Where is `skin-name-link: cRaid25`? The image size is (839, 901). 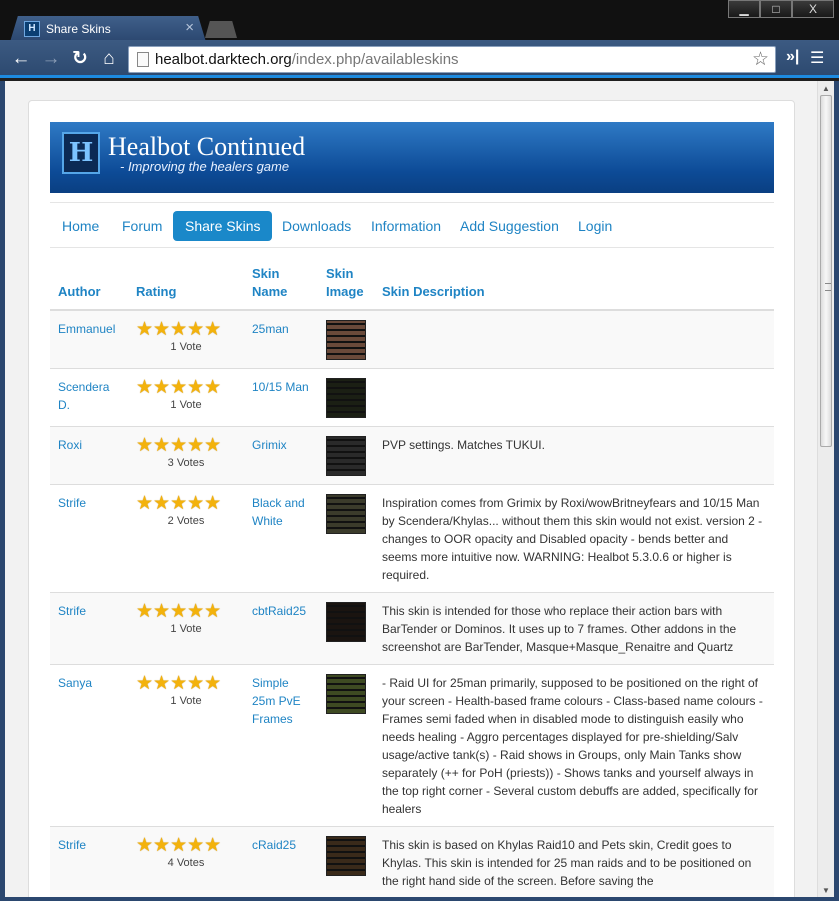 skin-name-link: cRaid25 is located at coordinates (274, 845).